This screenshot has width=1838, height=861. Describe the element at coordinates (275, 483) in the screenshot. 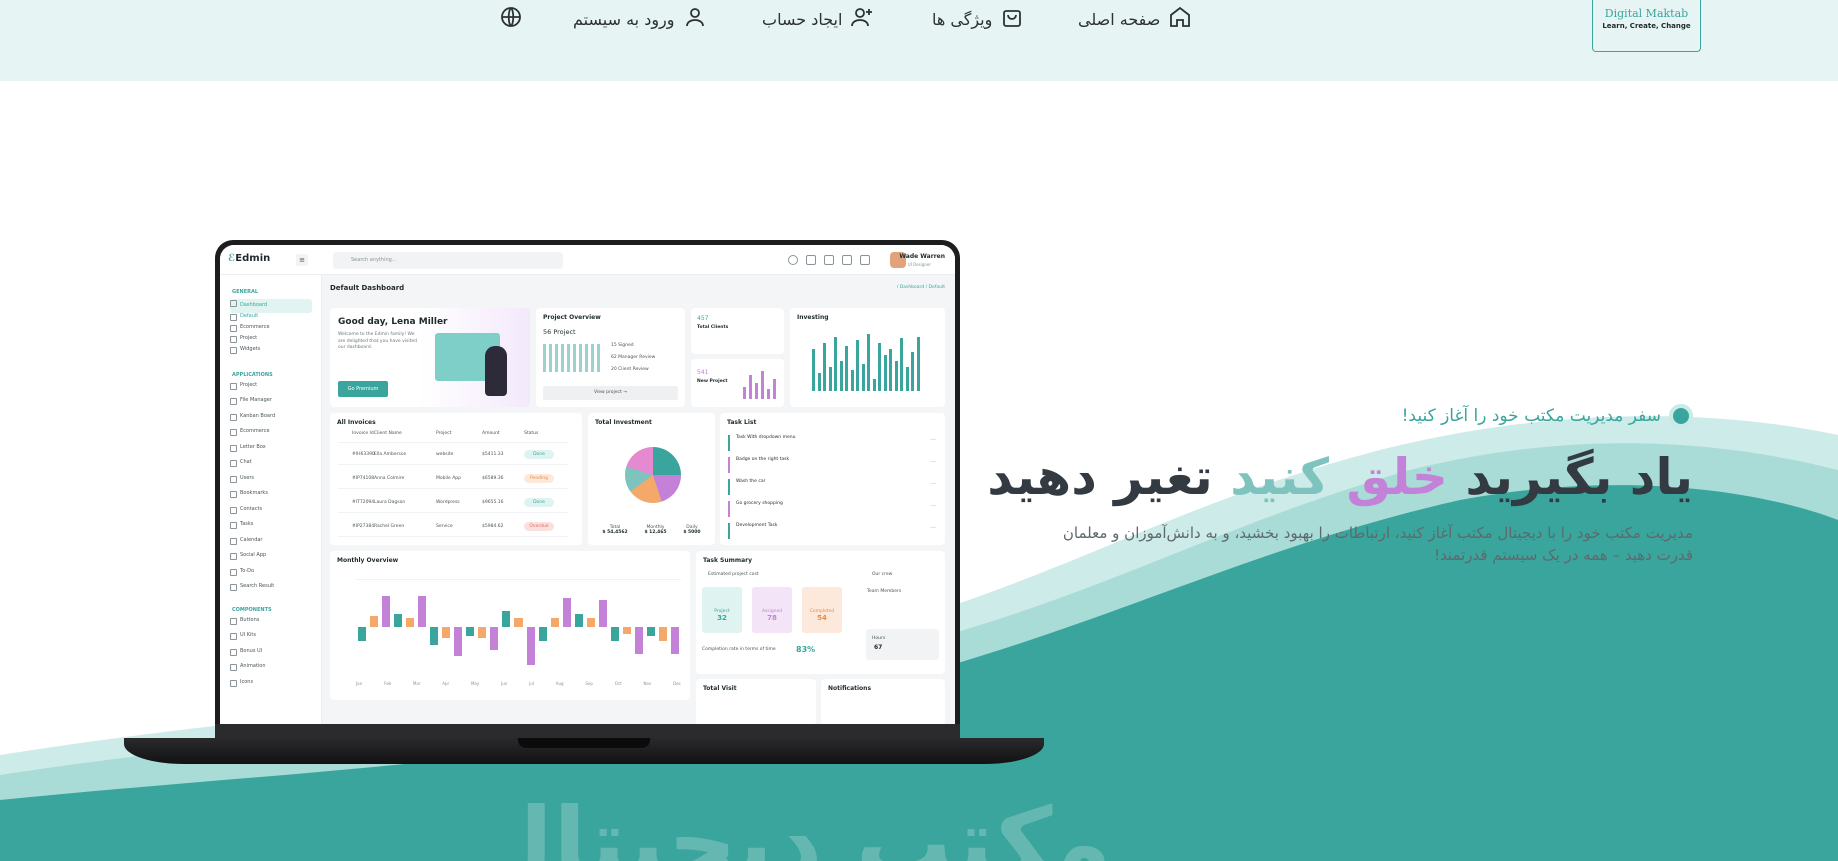

I see `sidebar-item: Users` at that location.